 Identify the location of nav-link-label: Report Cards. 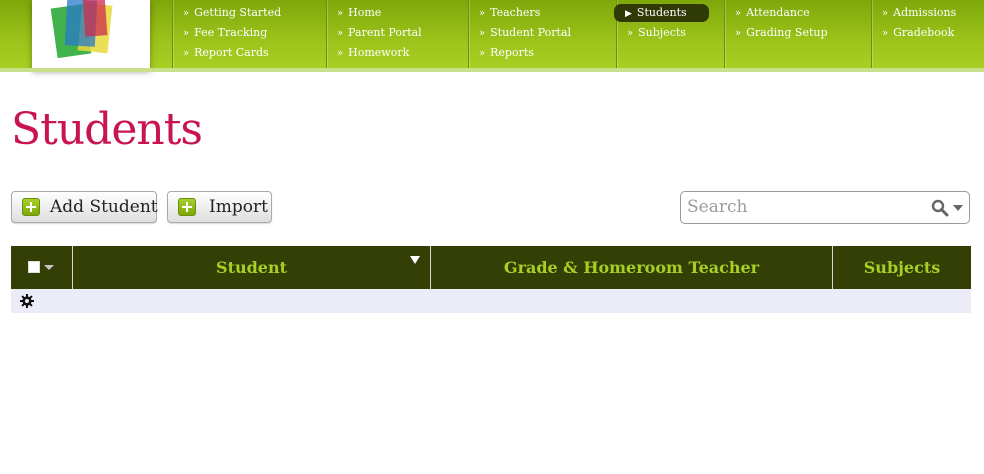
(231, 52).